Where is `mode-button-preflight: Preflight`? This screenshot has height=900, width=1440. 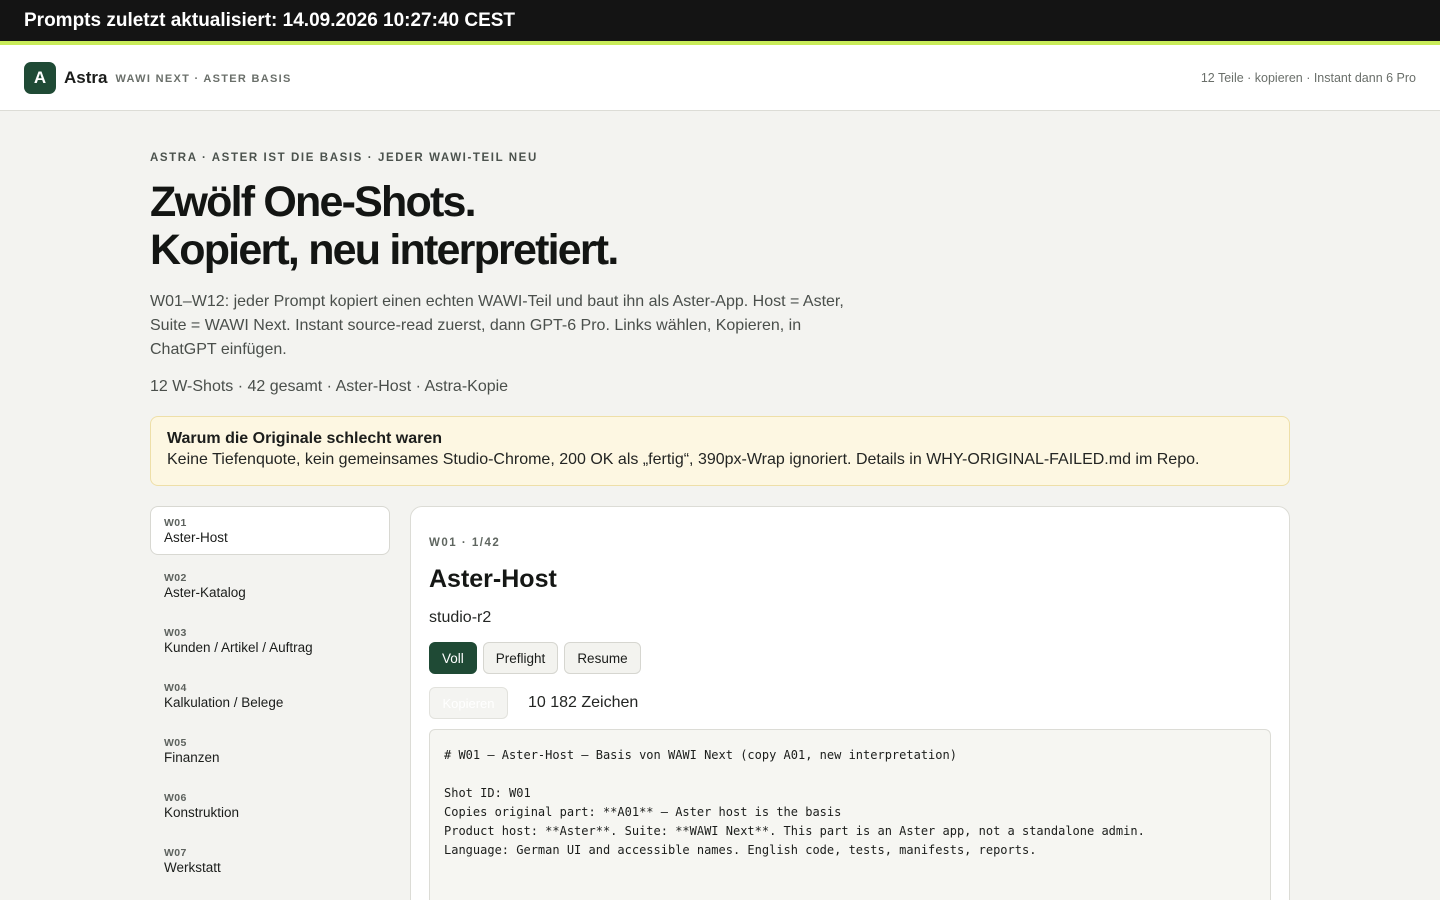 mode-button-preflight: Preflight is located at coordinates (520, 658).